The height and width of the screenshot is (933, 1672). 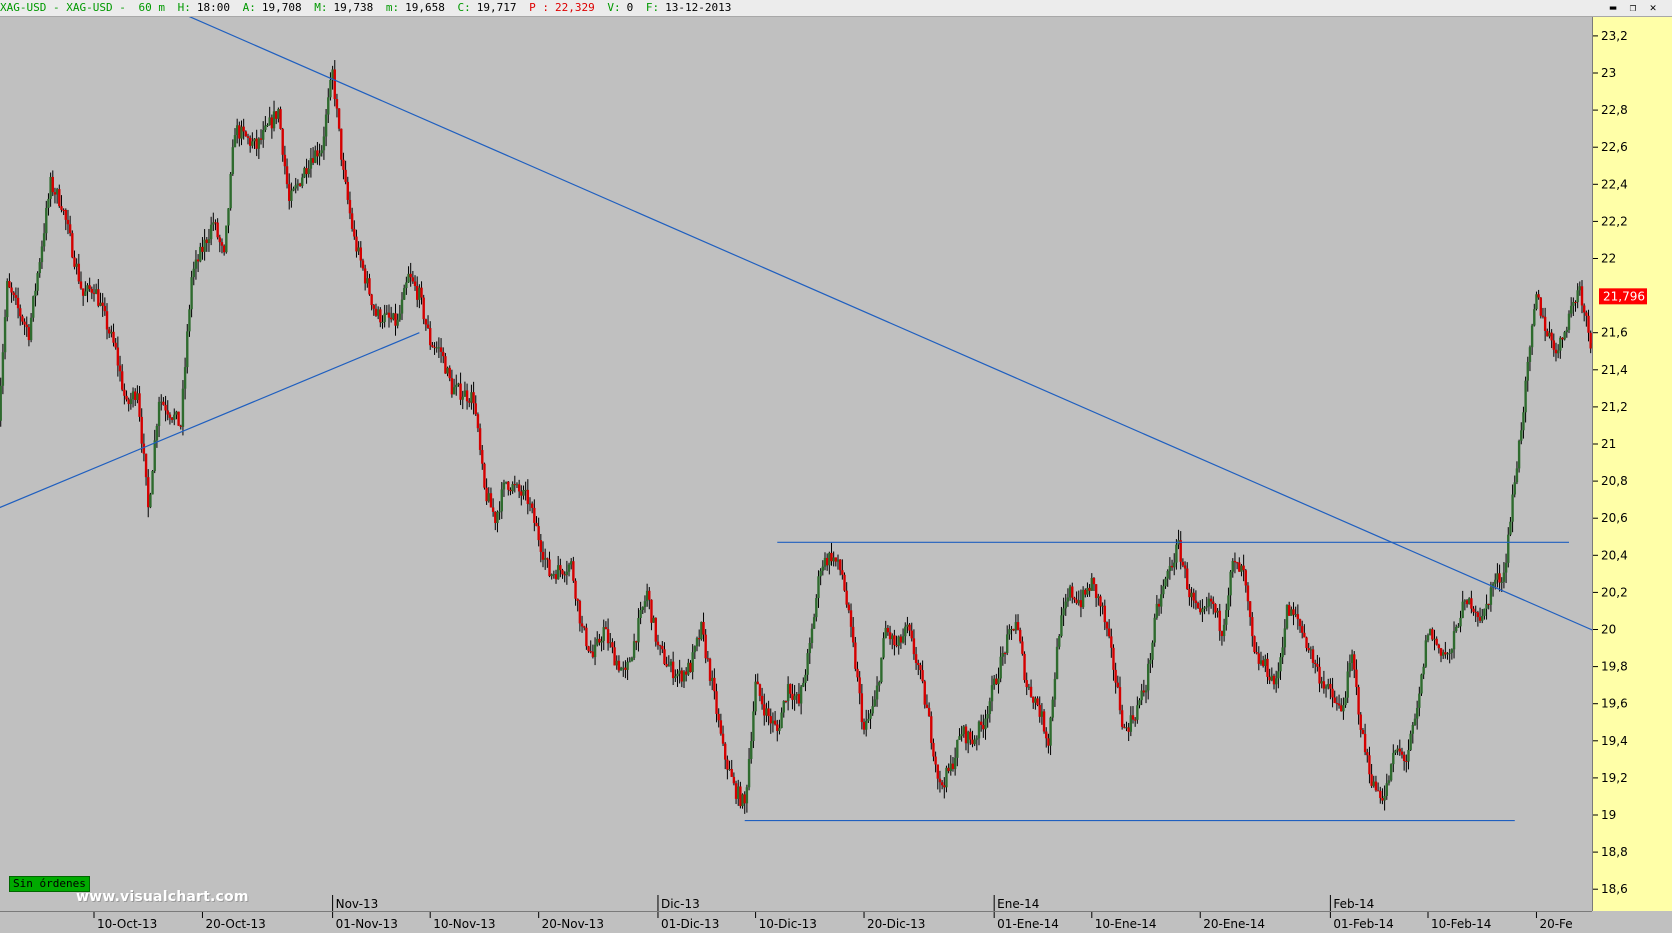 What do you see at coordinates (209, 421) in the screenshot?
I see `trendline-support-rising` at bounding box center [209, 421].